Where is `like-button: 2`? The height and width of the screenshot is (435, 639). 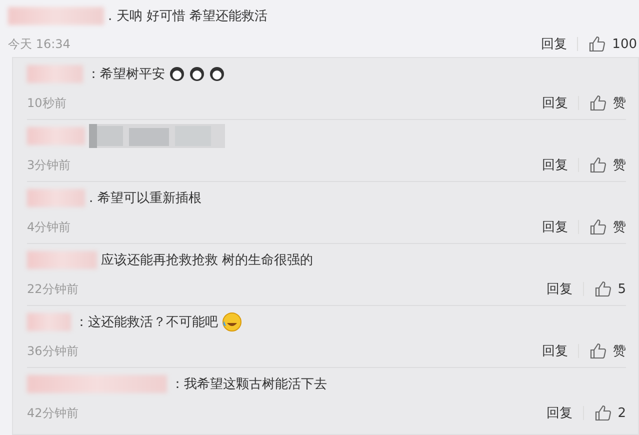
like-button: 2 is located at coordinates (610, 413).